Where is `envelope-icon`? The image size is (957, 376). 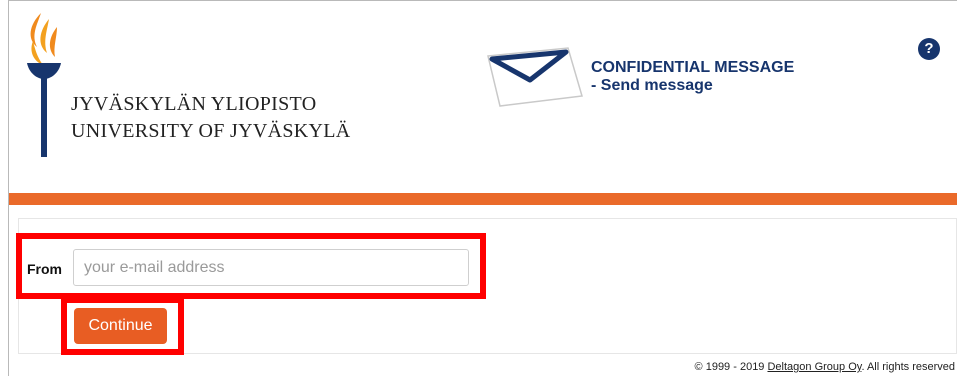 envelope-icon is located at coordinates (535, 77).